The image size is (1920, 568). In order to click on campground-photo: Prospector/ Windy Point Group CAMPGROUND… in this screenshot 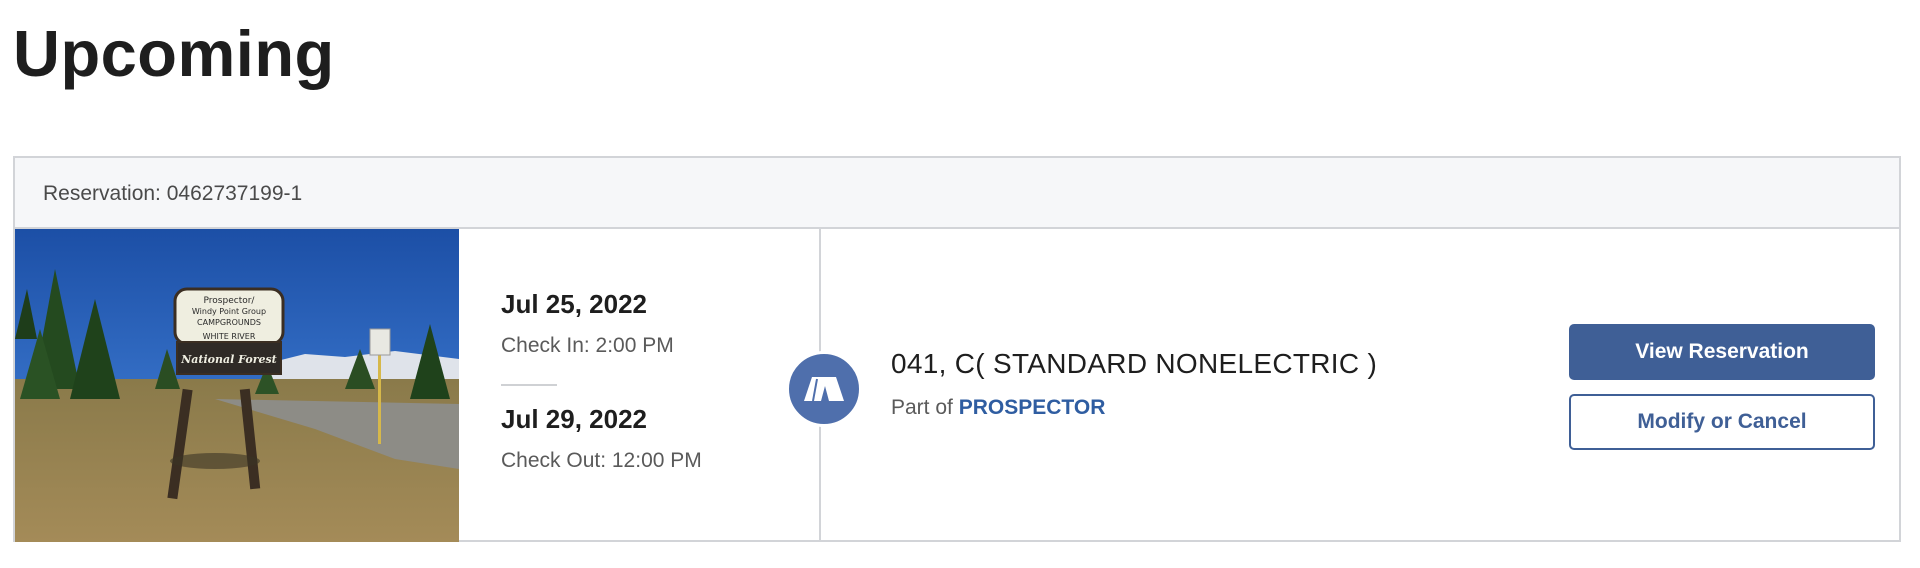, I will do `click(237, 385)`.